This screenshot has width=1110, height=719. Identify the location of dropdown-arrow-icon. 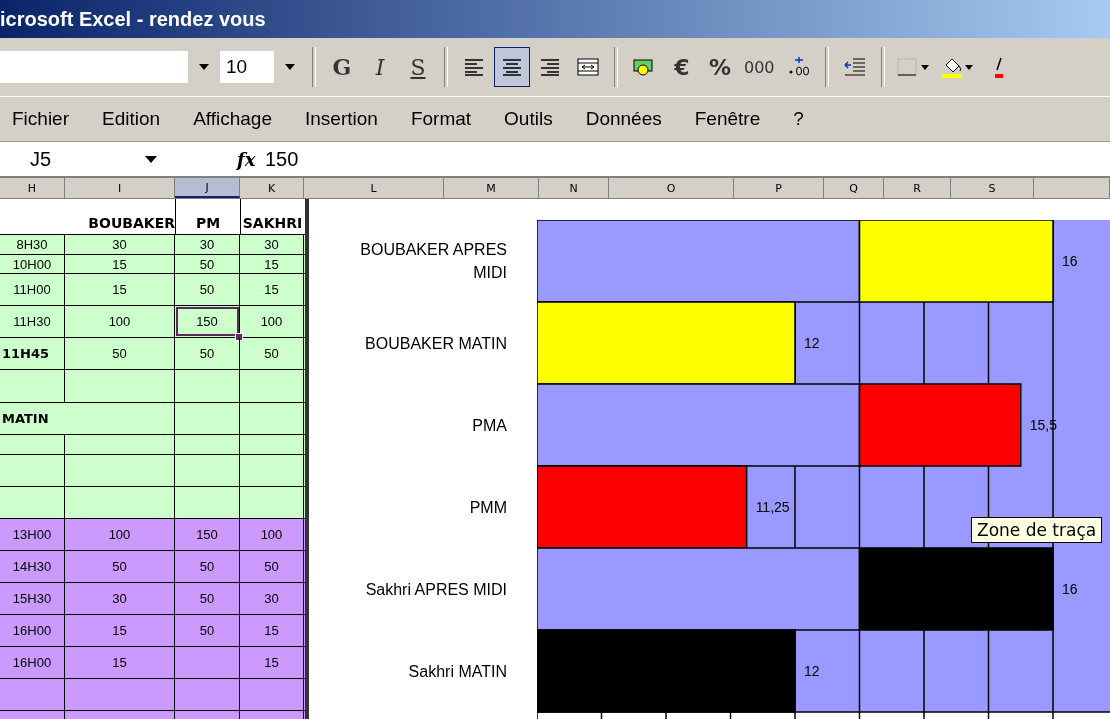
(151, 159).